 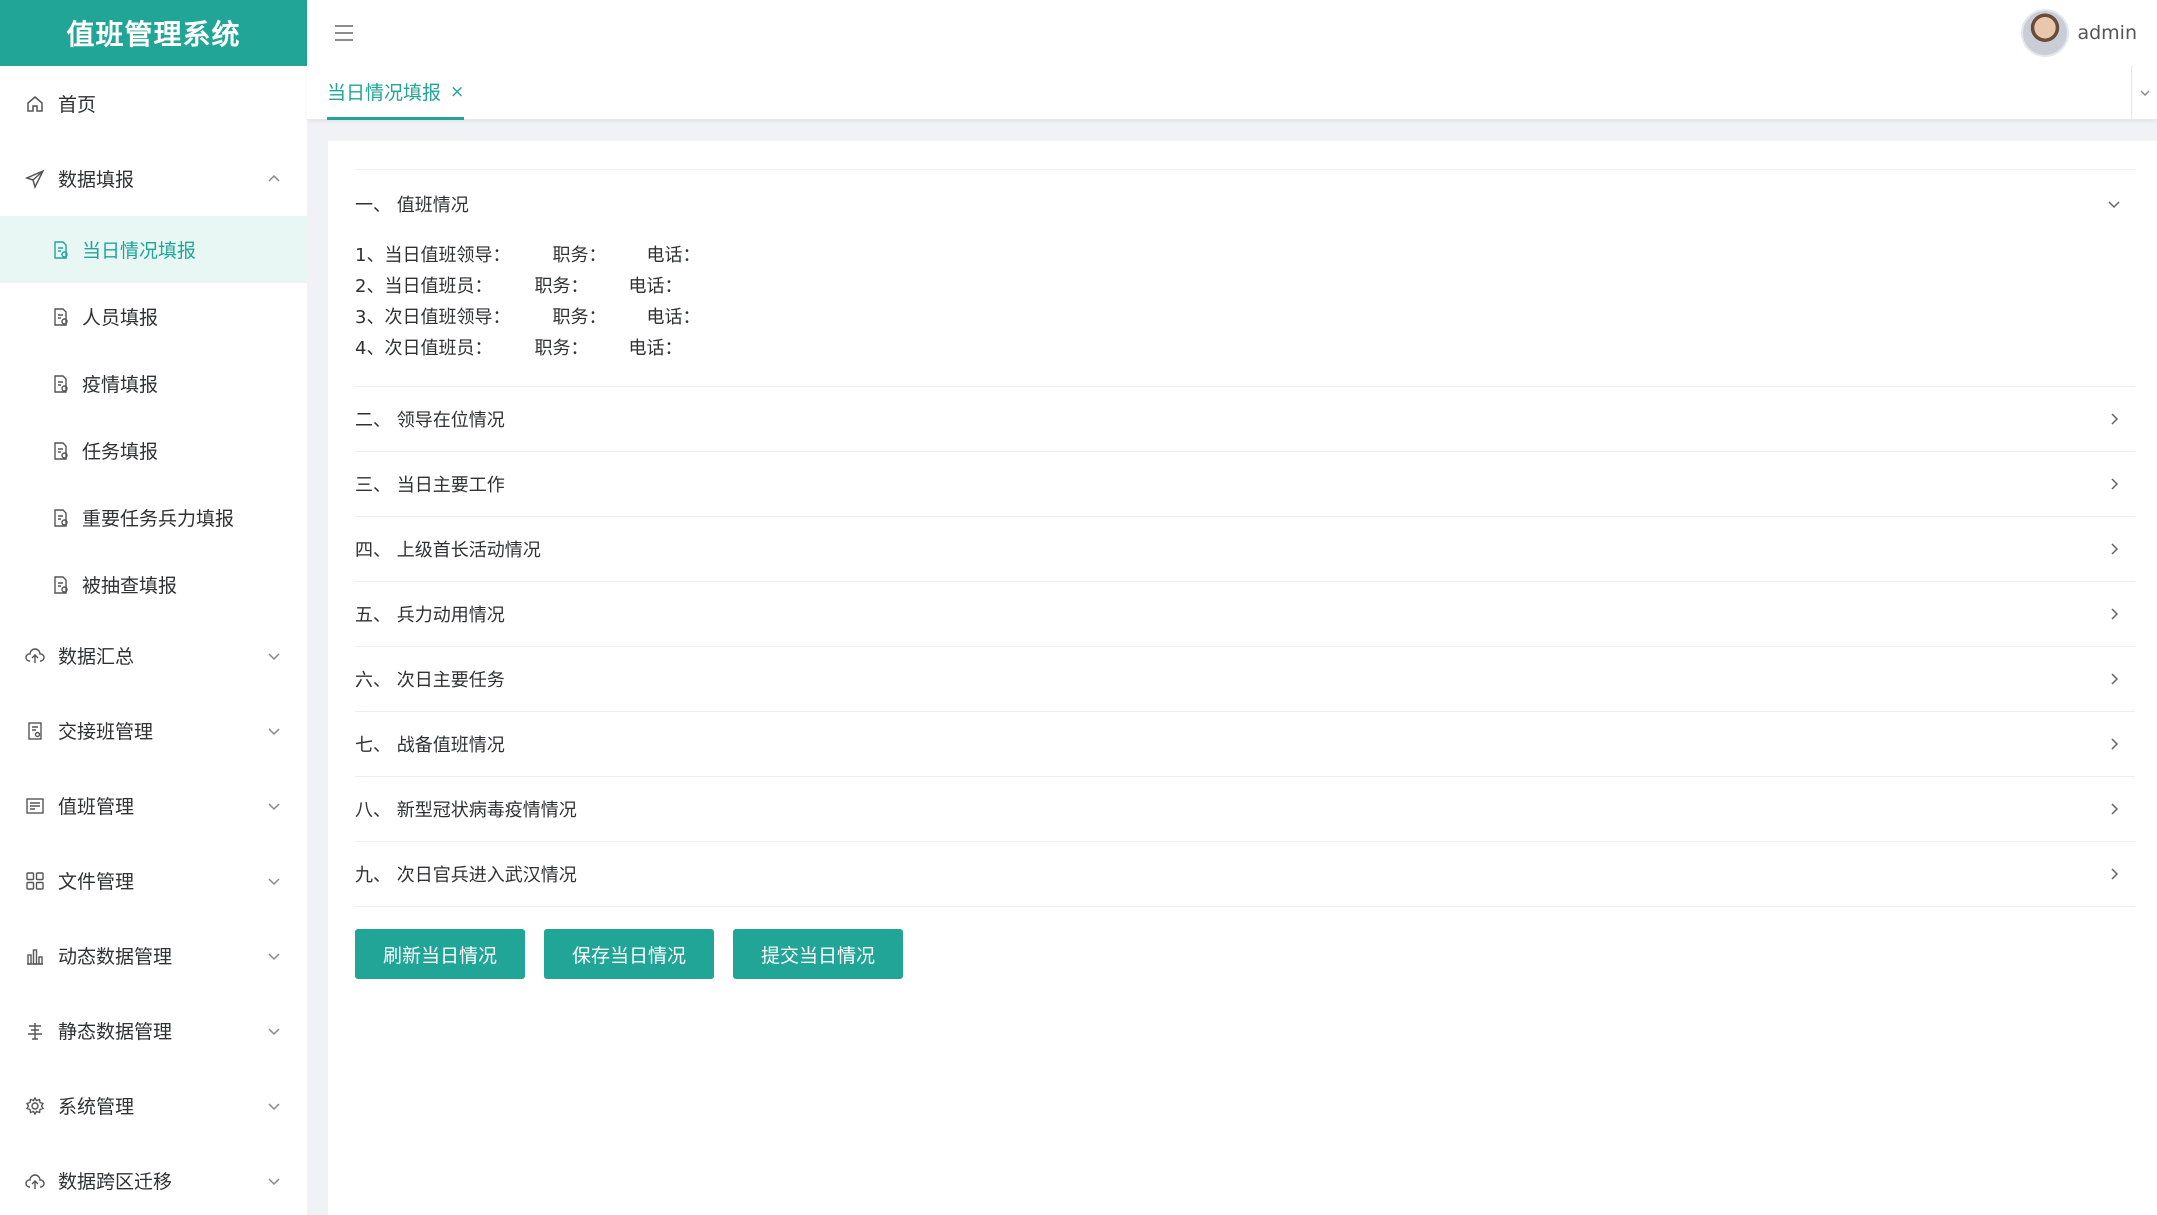 I want to click on sidebar-item-label: 动态数据管理, so click(x=115, y=957).